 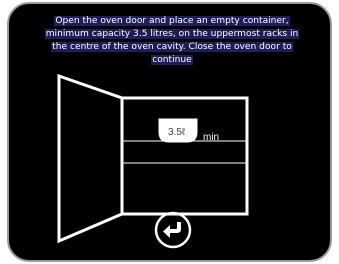 What do you see at coordinates (90, 158) in the screenshot?
I see `oven-door` at bounding box center [90, 158].